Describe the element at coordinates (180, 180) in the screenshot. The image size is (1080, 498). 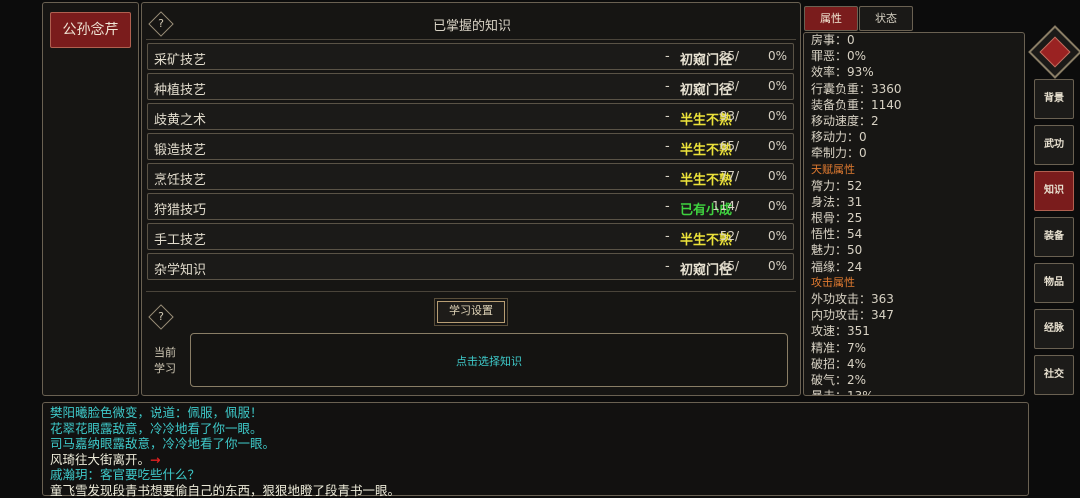
I see `skill-name: 烹饪技艺` at that location.